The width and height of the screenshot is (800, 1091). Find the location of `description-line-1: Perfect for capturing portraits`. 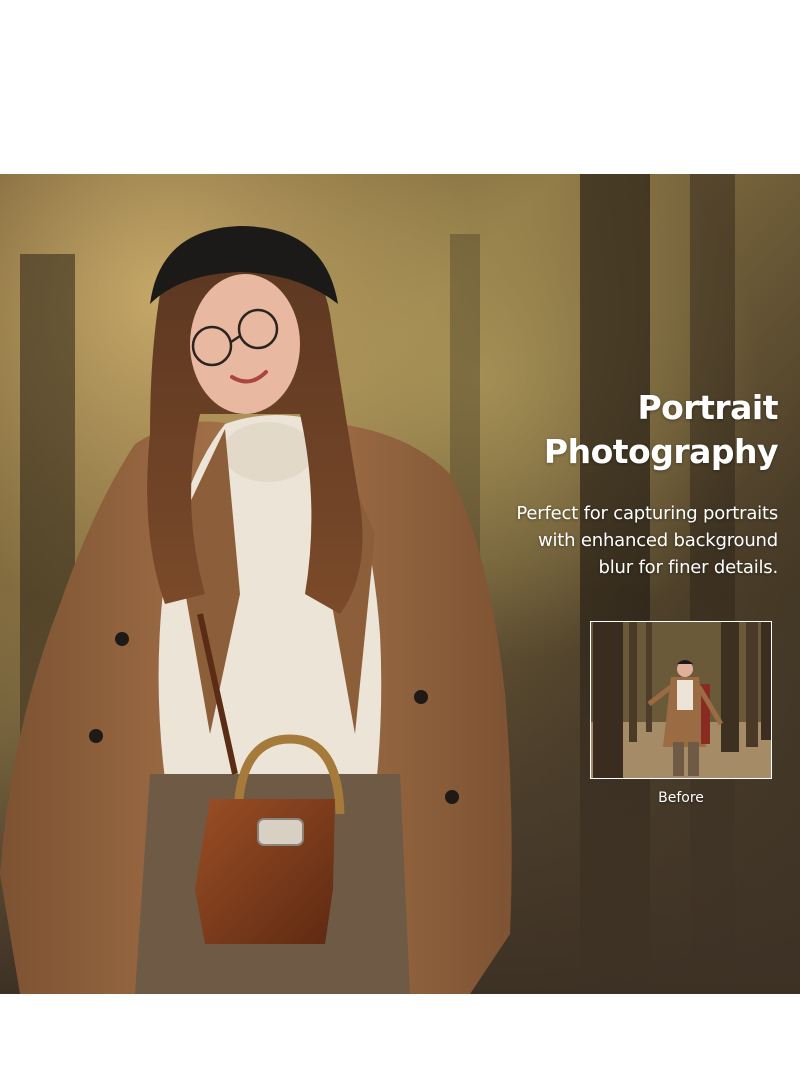

description-line-1: Perfect for capturing portraits is located at coordinates (647, 513).